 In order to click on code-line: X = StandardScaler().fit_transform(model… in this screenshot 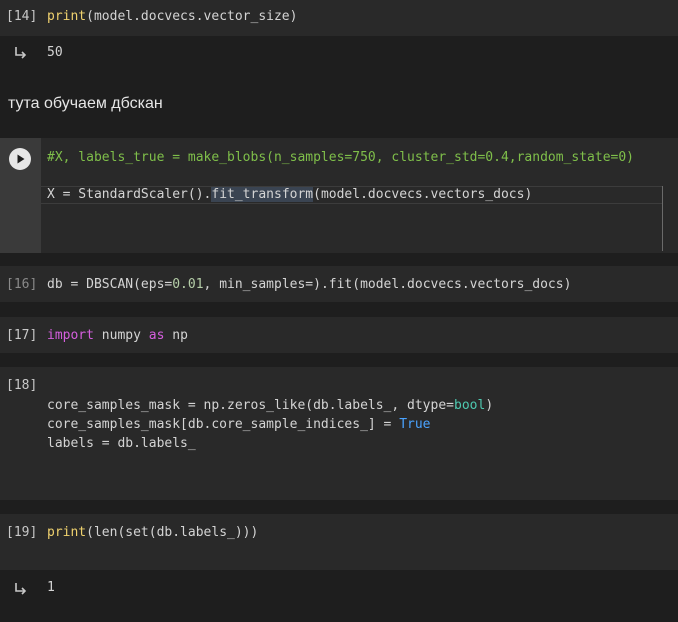, I will do `click(289, 194)`.